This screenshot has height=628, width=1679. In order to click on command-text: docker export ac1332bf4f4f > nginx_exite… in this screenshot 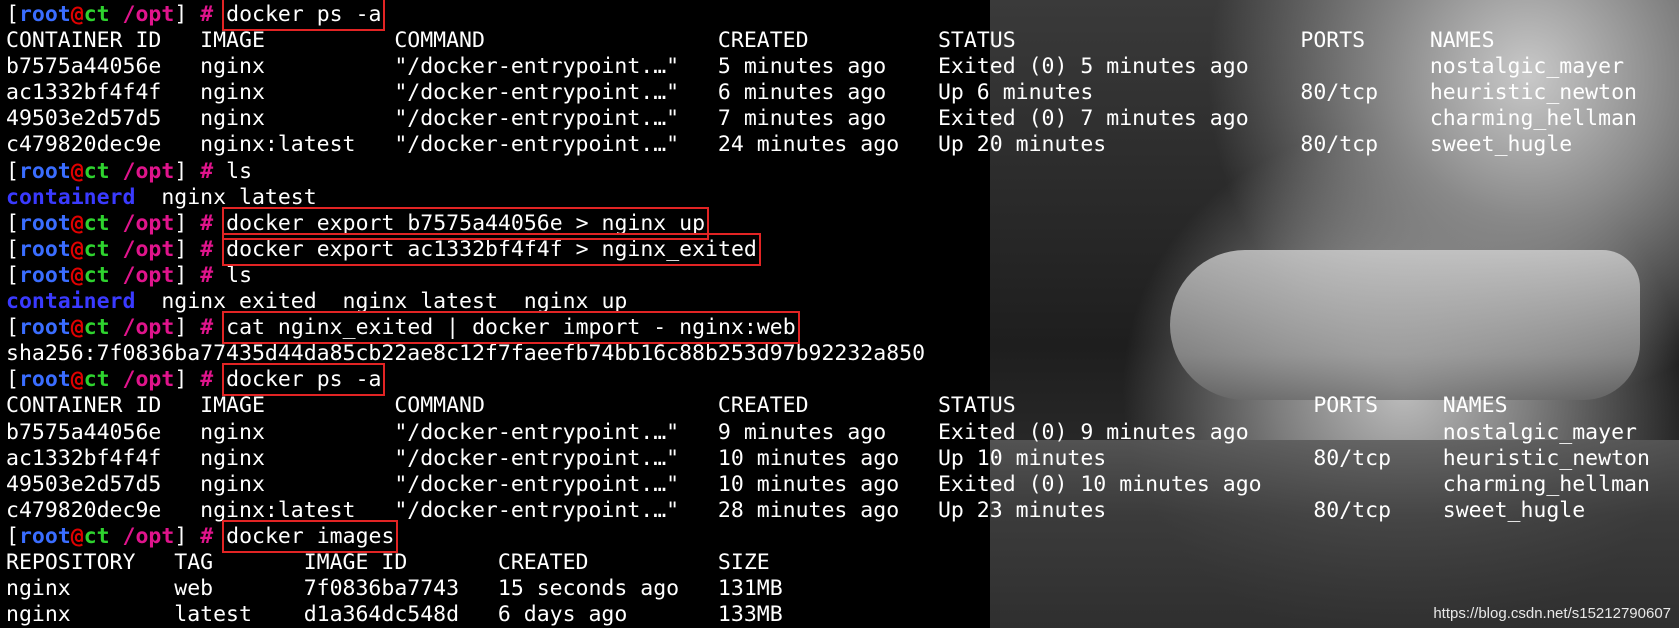, I will do `click(491, 249)`.